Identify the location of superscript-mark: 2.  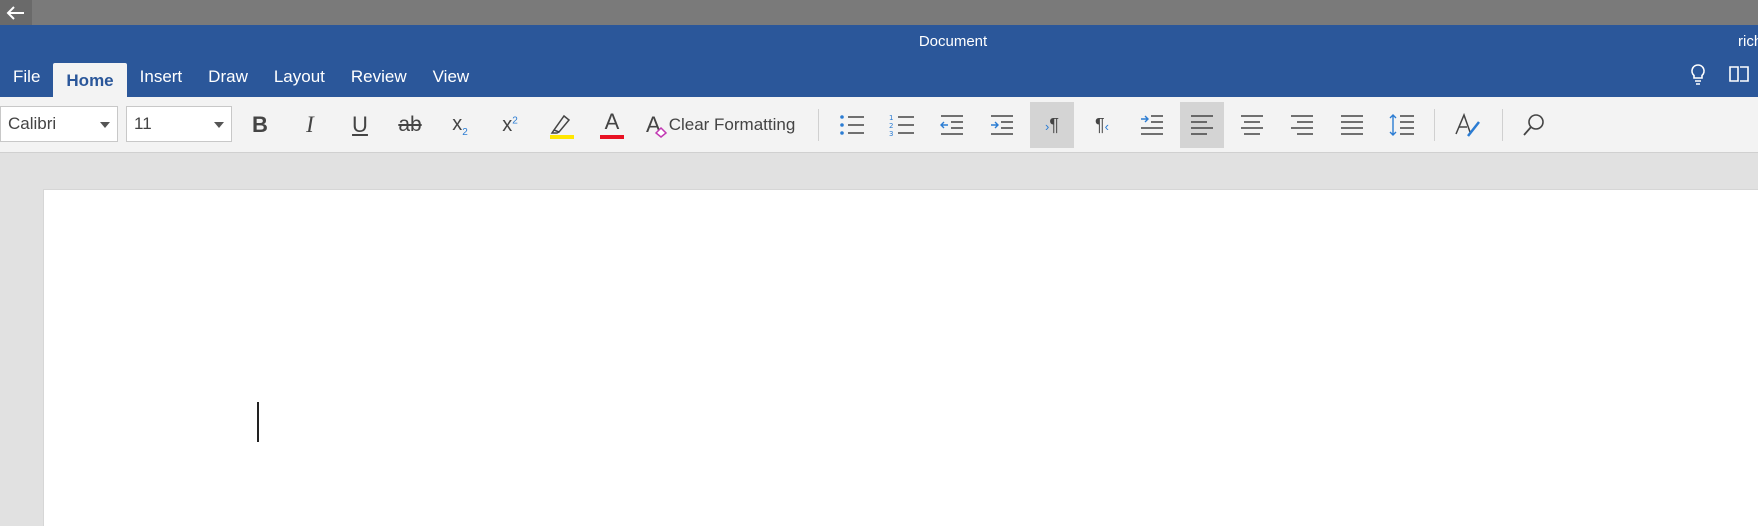
(515, 120).